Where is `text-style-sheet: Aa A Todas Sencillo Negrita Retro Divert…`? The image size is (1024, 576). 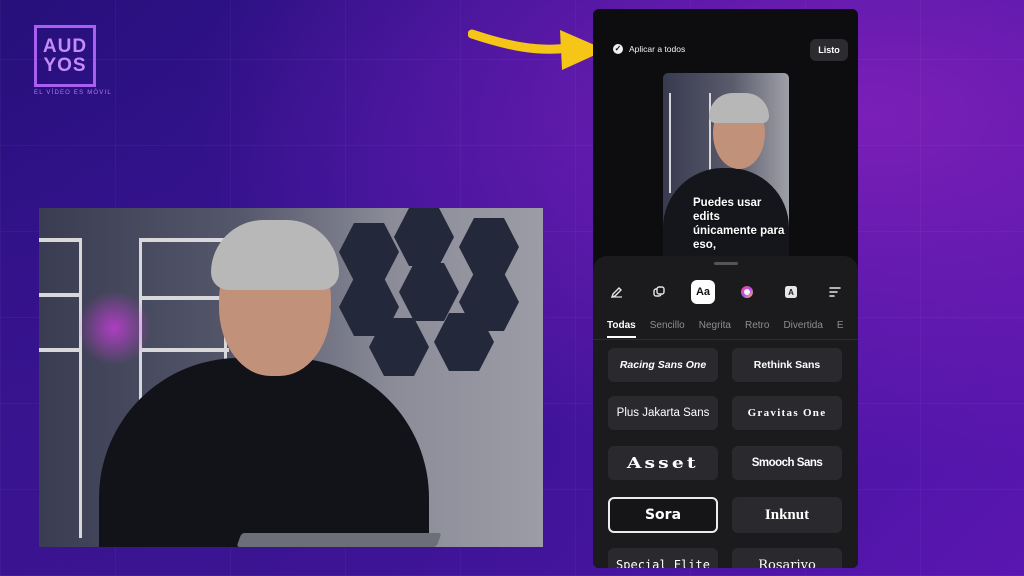
text-style-sheet: Aa A Todas Sencillo Negrita Retro Divert… is located at coordinates (725, 412).